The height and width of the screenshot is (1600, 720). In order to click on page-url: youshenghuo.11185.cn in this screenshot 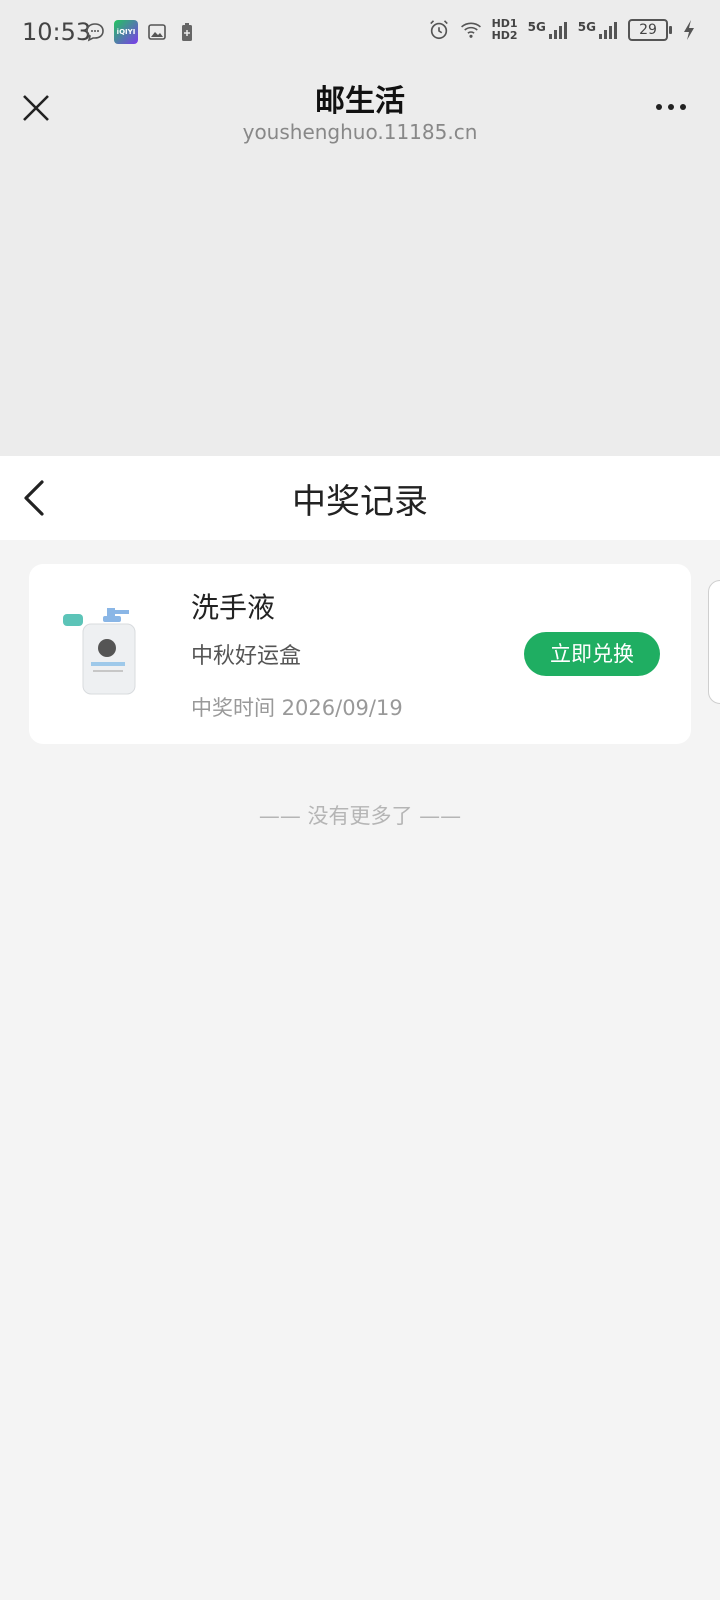, I will do `click(360, 132)`.